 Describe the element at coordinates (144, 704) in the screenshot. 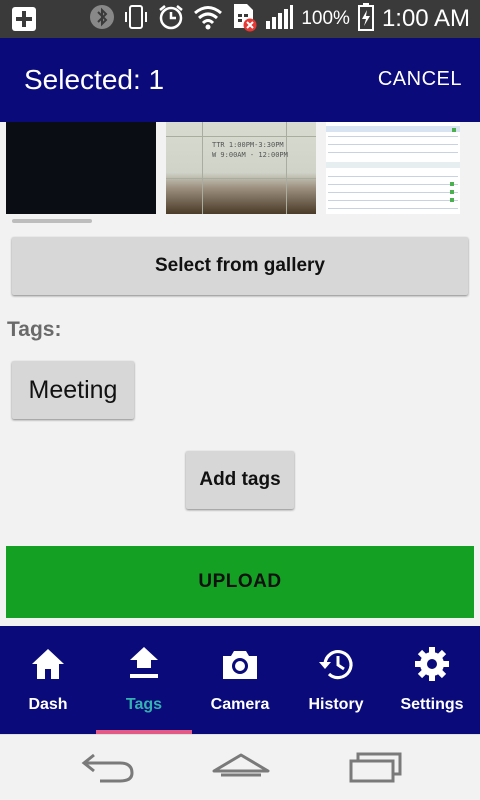

I see `nav-label-tags: Tags` at that location.